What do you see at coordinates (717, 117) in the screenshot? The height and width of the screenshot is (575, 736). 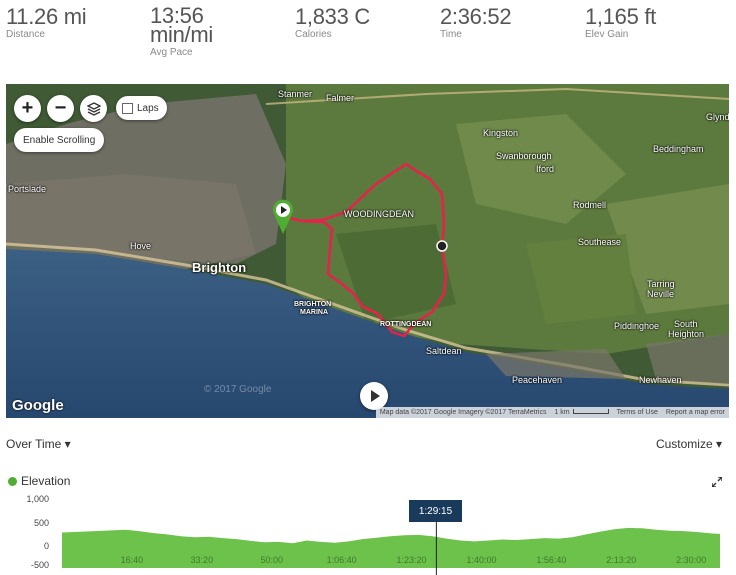 I see `map-label: Glynd` at bounding box center [717, 117].